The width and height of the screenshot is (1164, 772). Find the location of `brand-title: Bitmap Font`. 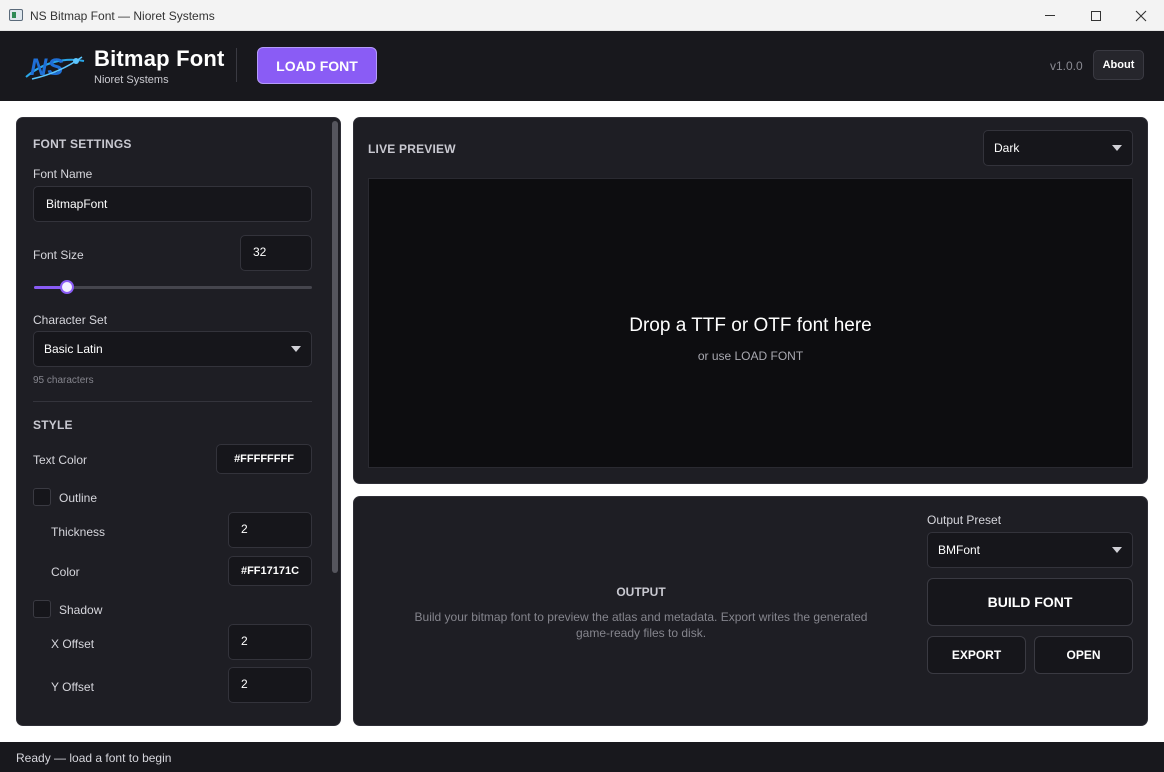

brand-title: Bitmap Font is located at coordinates (159, 58).